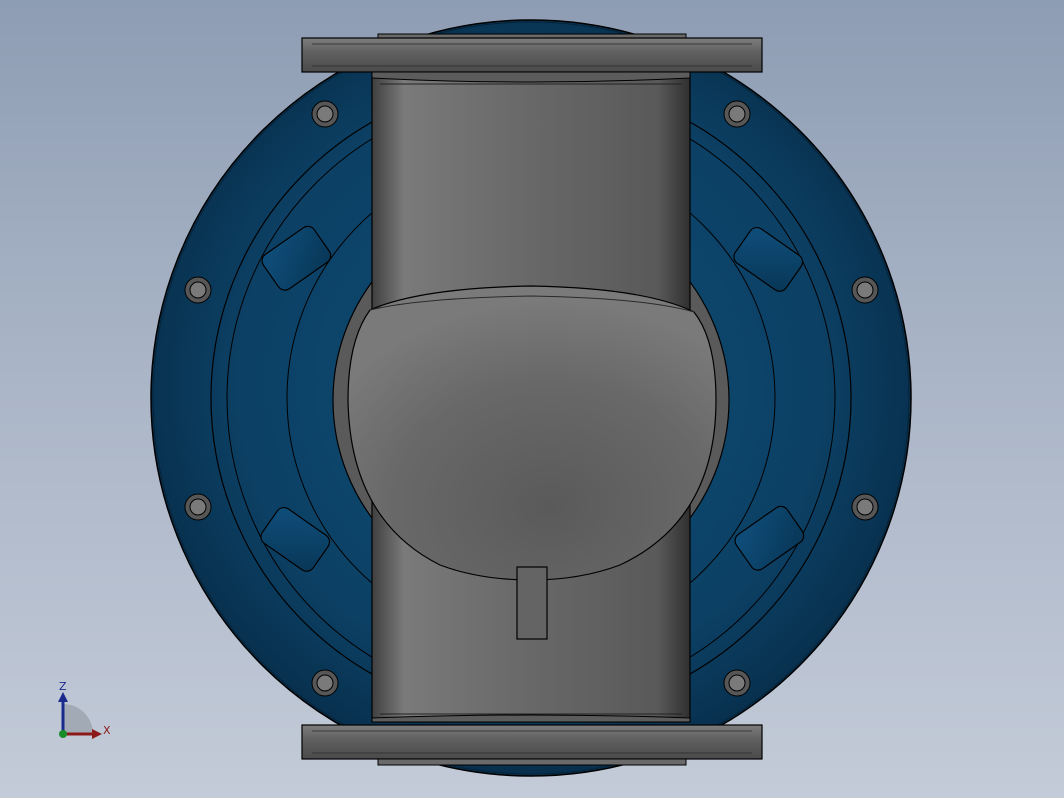 Image resolution: width=1064 pixels, height=798 pixels. What do you see at coordinates (63, 686) in the screenshot?
I see `z-axis-label: Z` at bounding box center [63, 686].